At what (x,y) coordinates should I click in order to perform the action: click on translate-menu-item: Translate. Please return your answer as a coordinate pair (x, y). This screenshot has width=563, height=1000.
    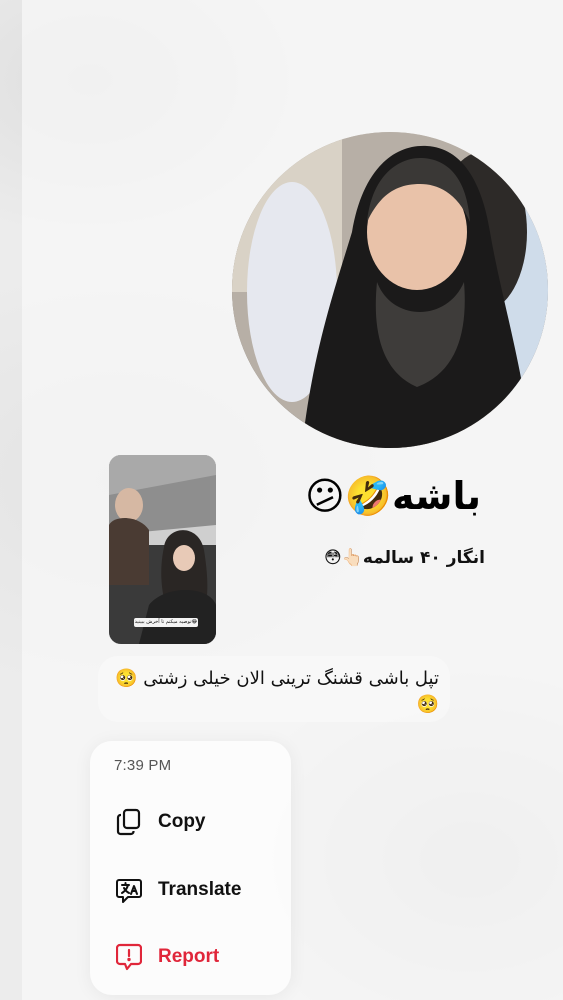
    Looking at the image, I should click on (190, 890).